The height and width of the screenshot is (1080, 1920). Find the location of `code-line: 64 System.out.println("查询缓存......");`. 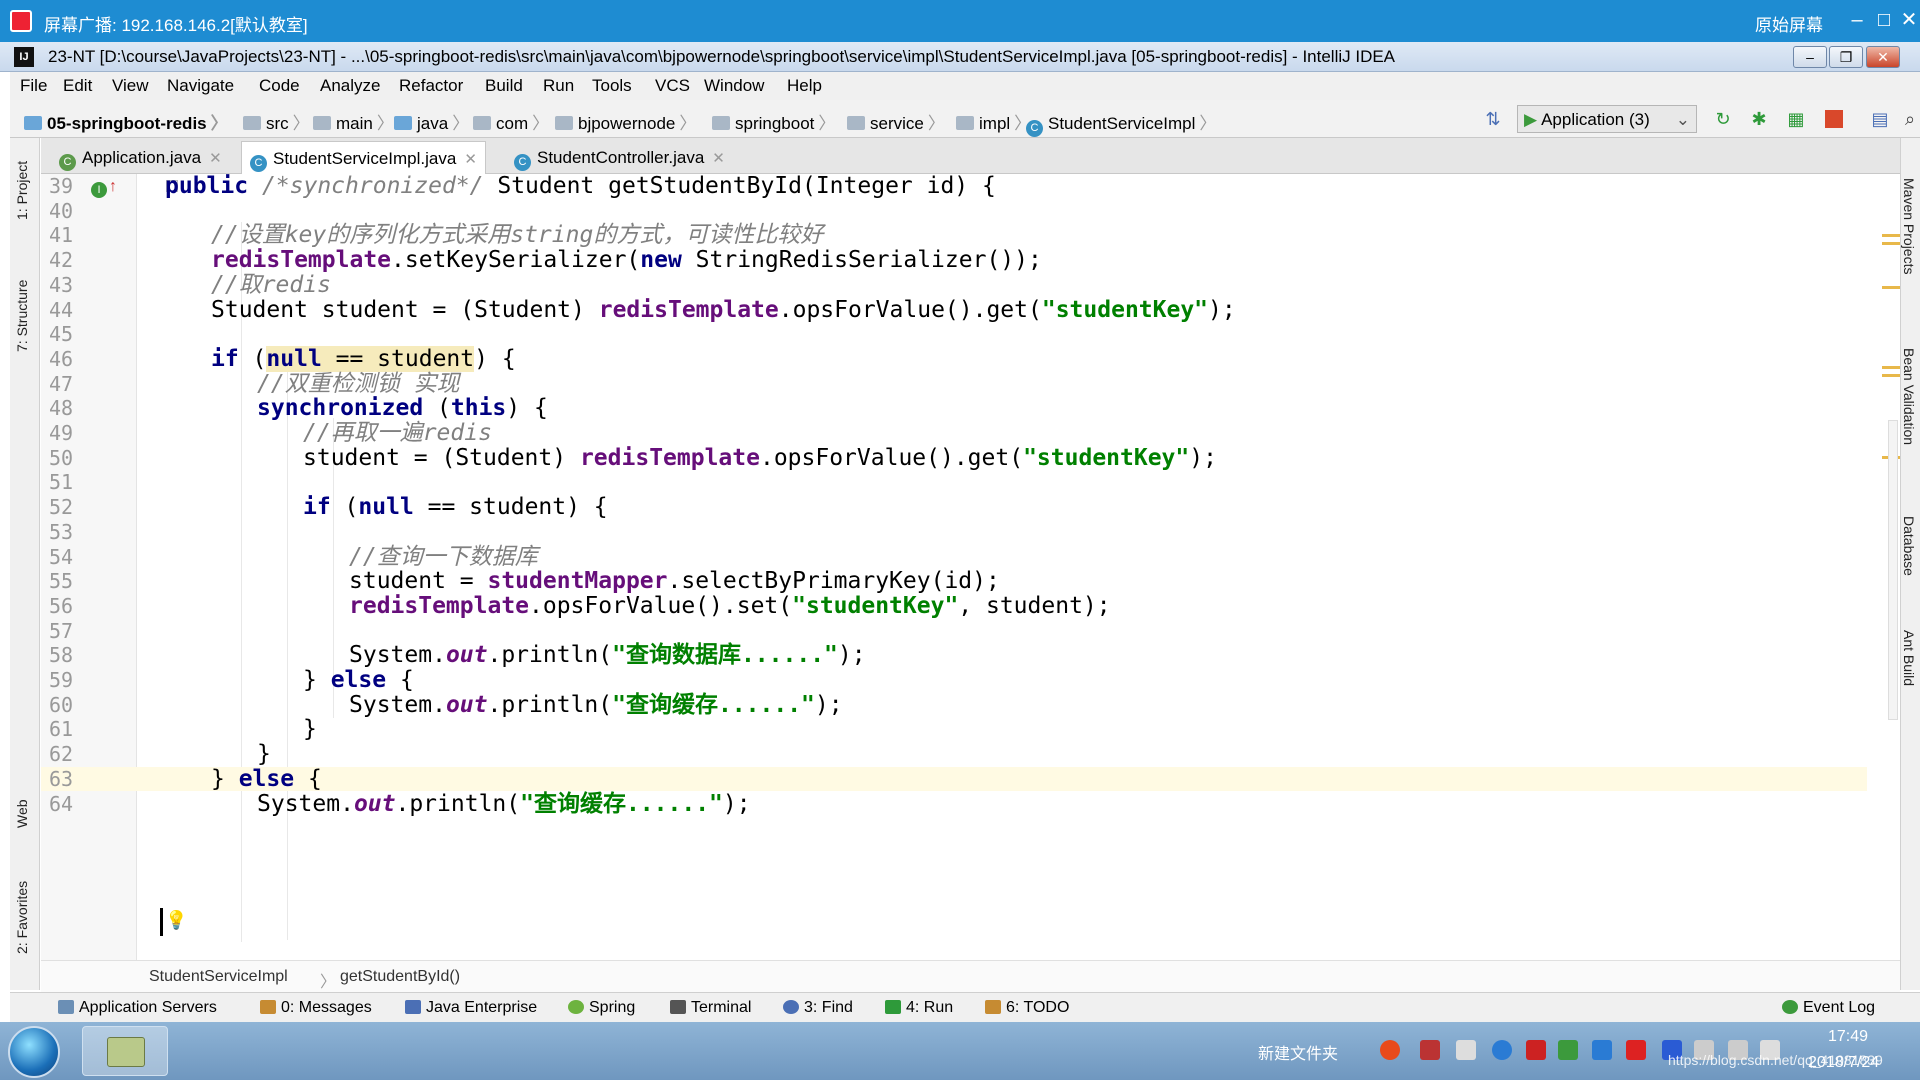

code-line: 64 System.out.println("查询缓存......"); is located at coordinates (954, 804).